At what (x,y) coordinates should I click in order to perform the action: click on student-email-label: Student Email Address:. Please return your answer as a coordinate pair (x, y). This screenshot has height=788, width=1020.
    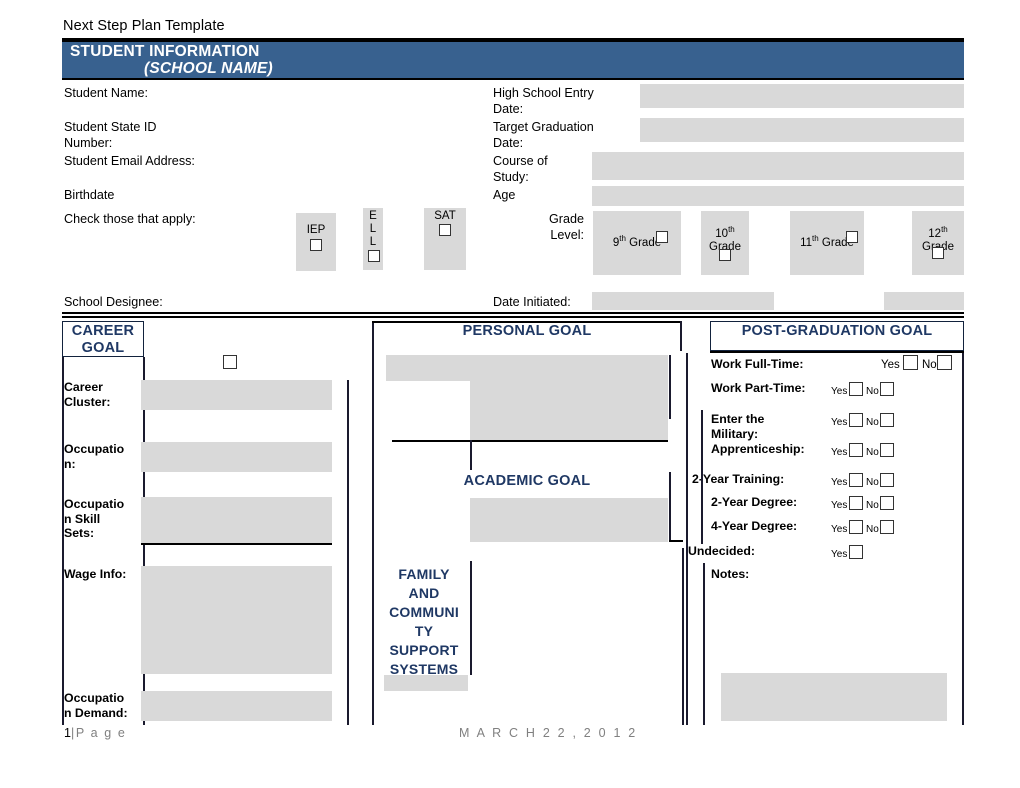
    Looking at the image, I should click on (129, 161).